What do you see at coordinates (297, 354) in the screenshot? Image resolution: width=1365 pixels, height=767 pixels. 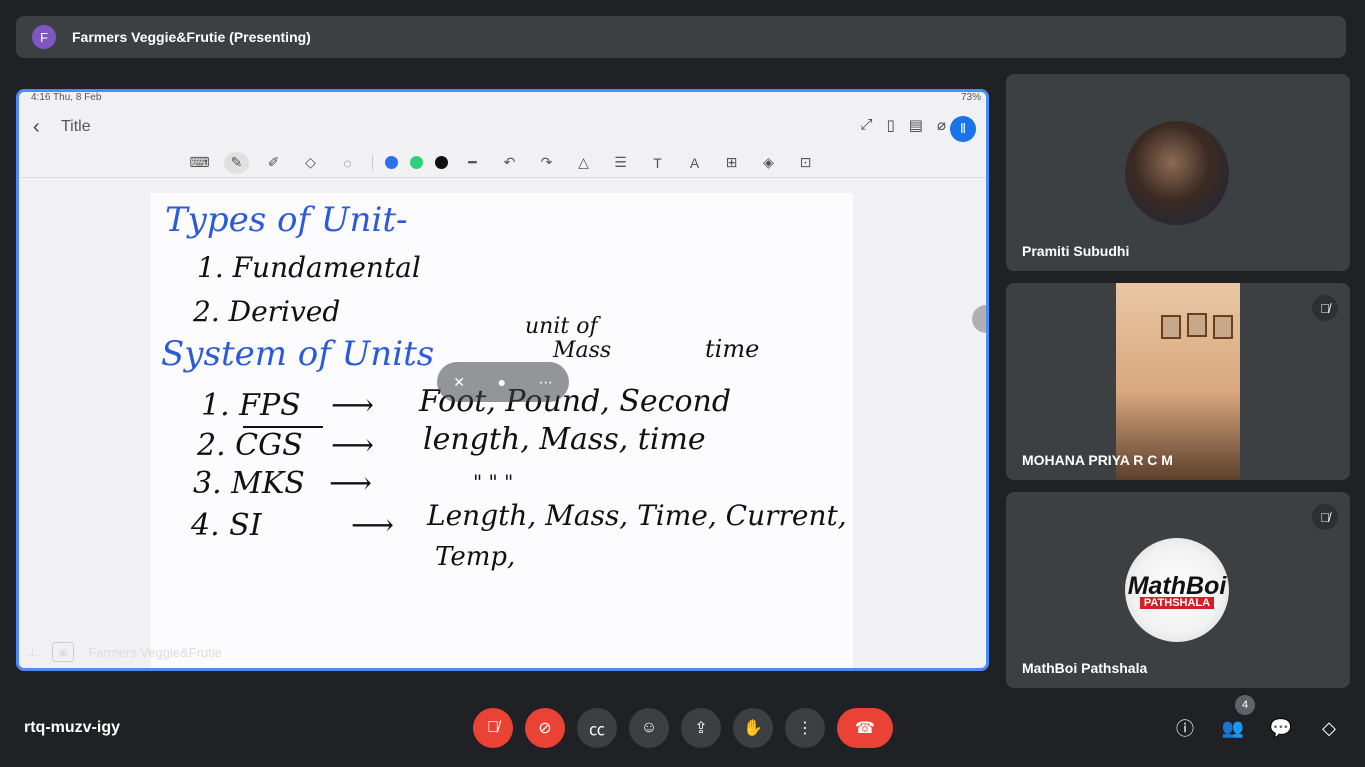 I see `hw-system: System of Units` at bounding box center [297, 354].